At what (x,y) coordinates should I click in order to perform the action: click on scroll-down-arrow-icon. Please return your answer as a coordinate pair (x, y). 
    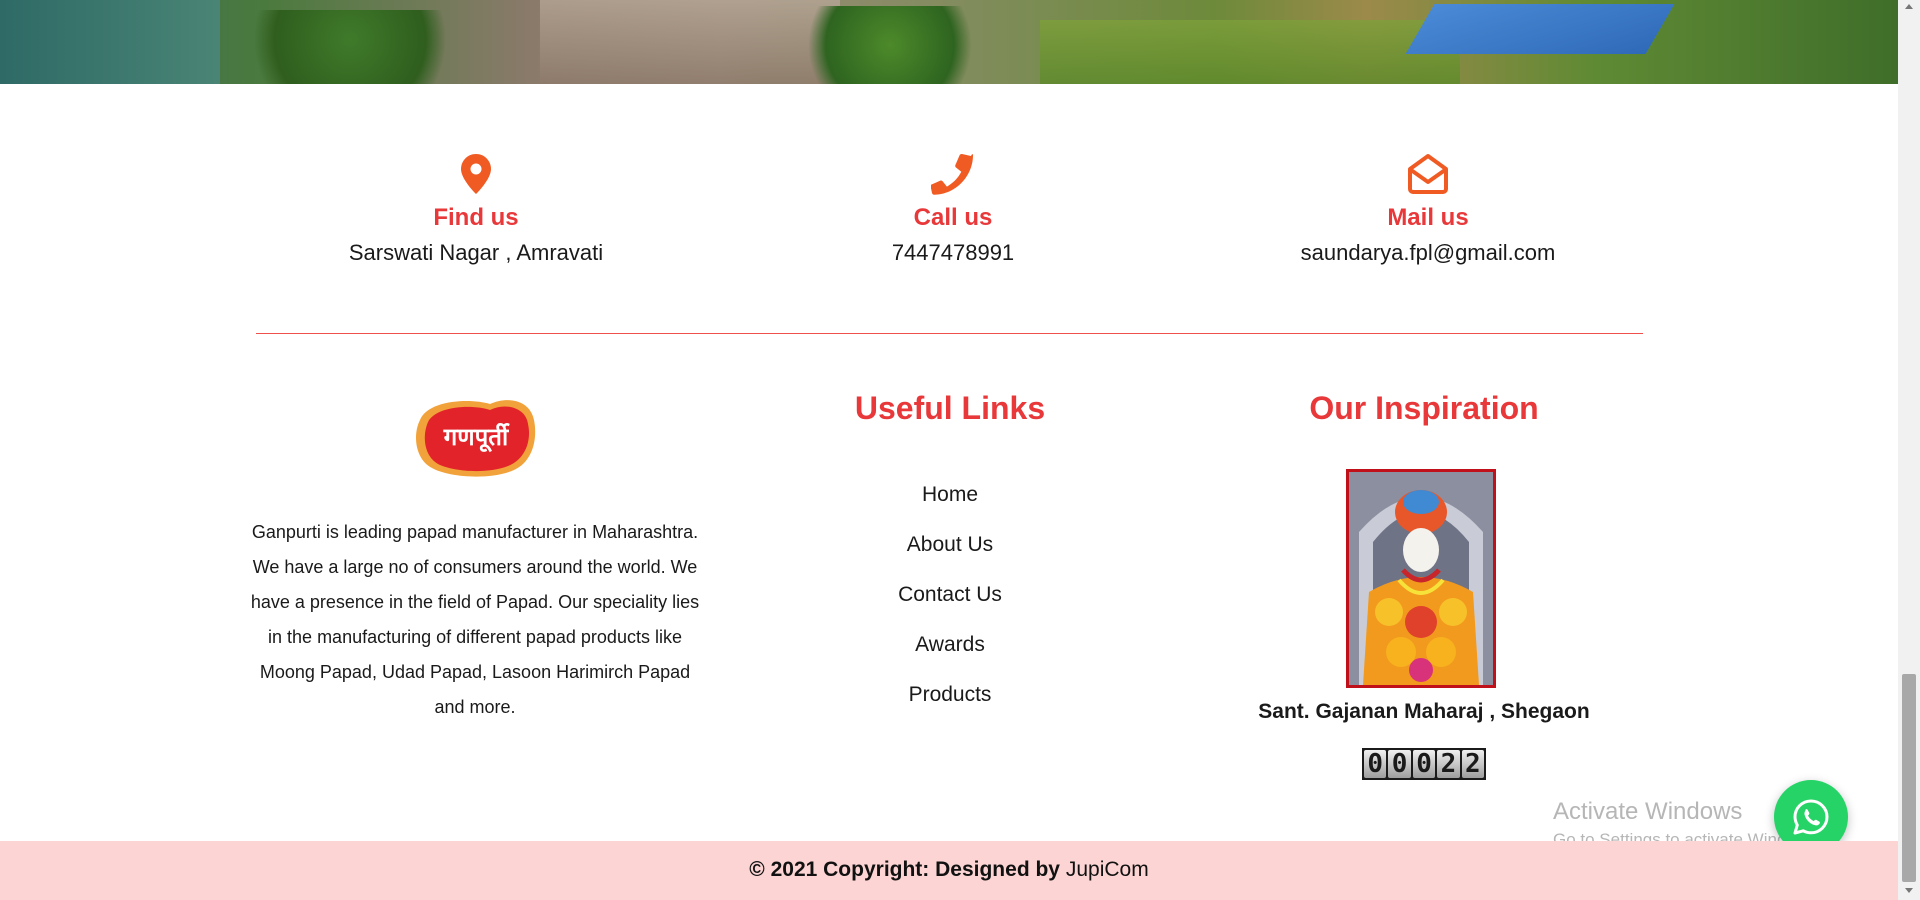
    Looking at the image, I should click on (1909, 890).